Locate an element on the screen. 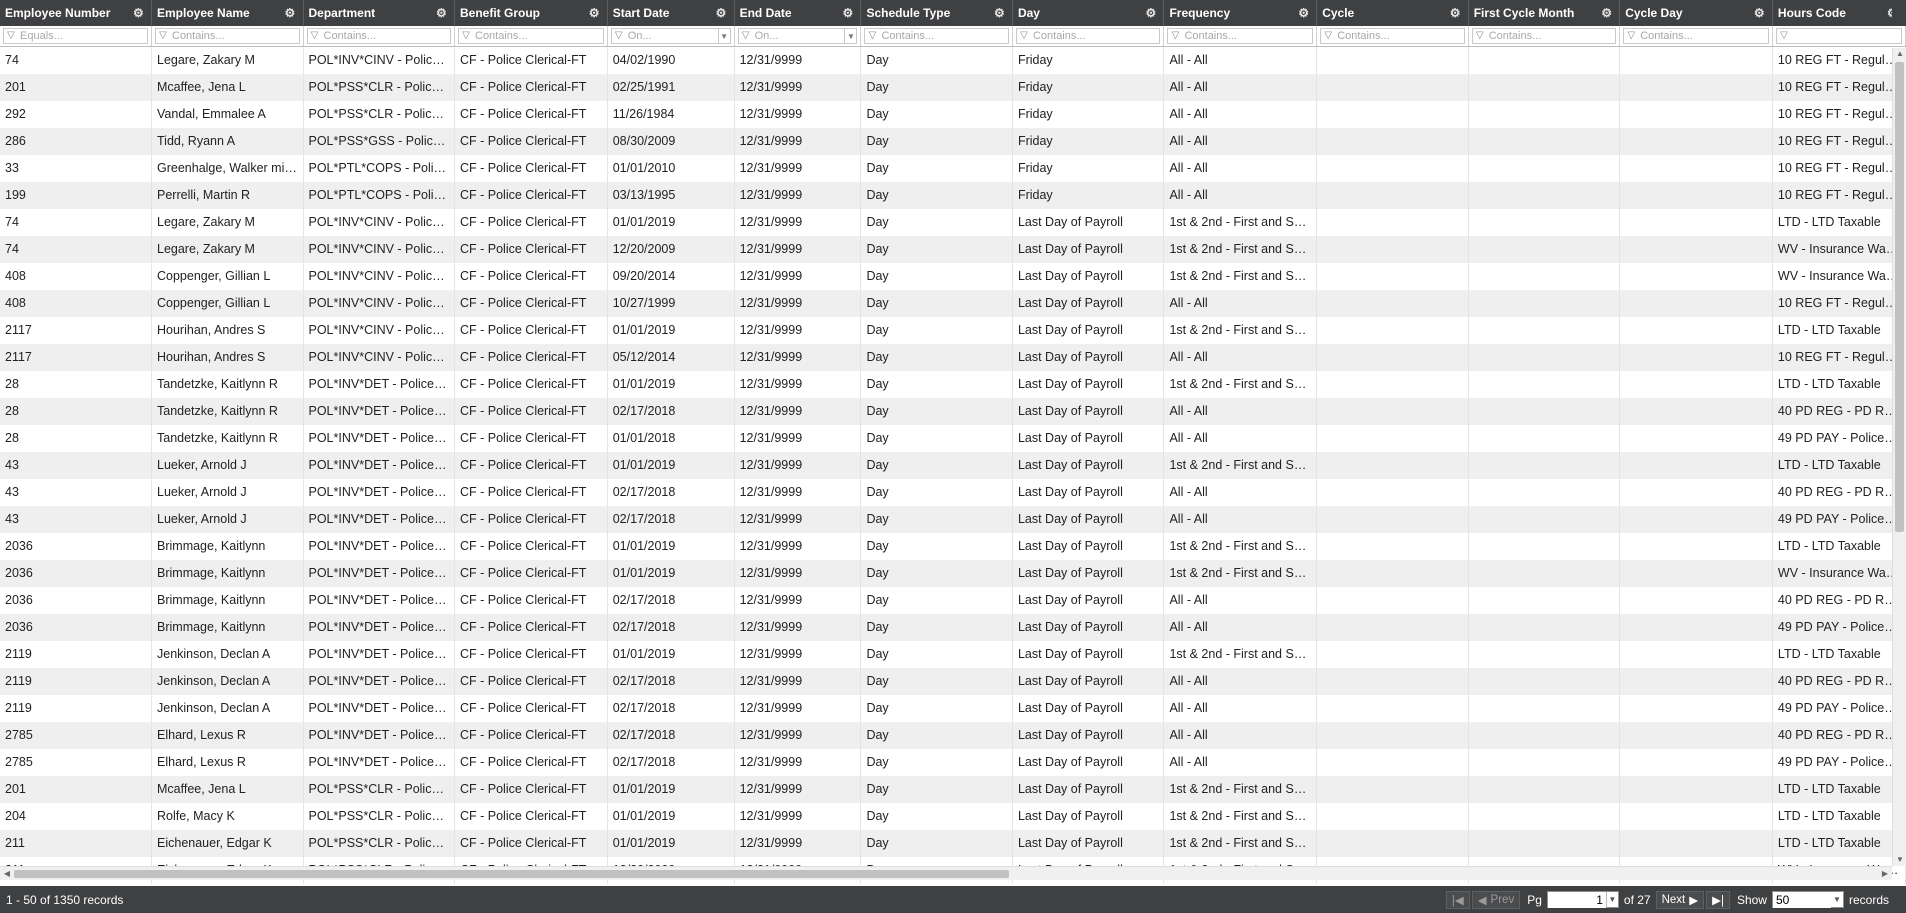 The image size is (1906, 913). filter-input-frequency is located at coordinates (1247, 36).